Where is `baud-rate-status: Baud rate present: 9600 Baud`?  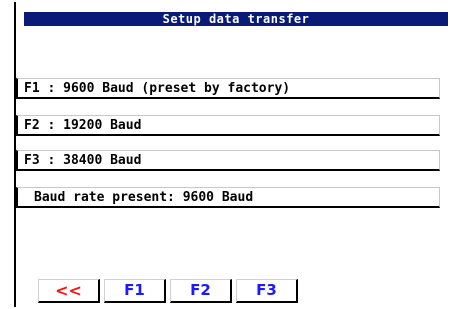
baud-rate-status: Baud rate present: 9600 Baud is located at coordinates (228, 197).